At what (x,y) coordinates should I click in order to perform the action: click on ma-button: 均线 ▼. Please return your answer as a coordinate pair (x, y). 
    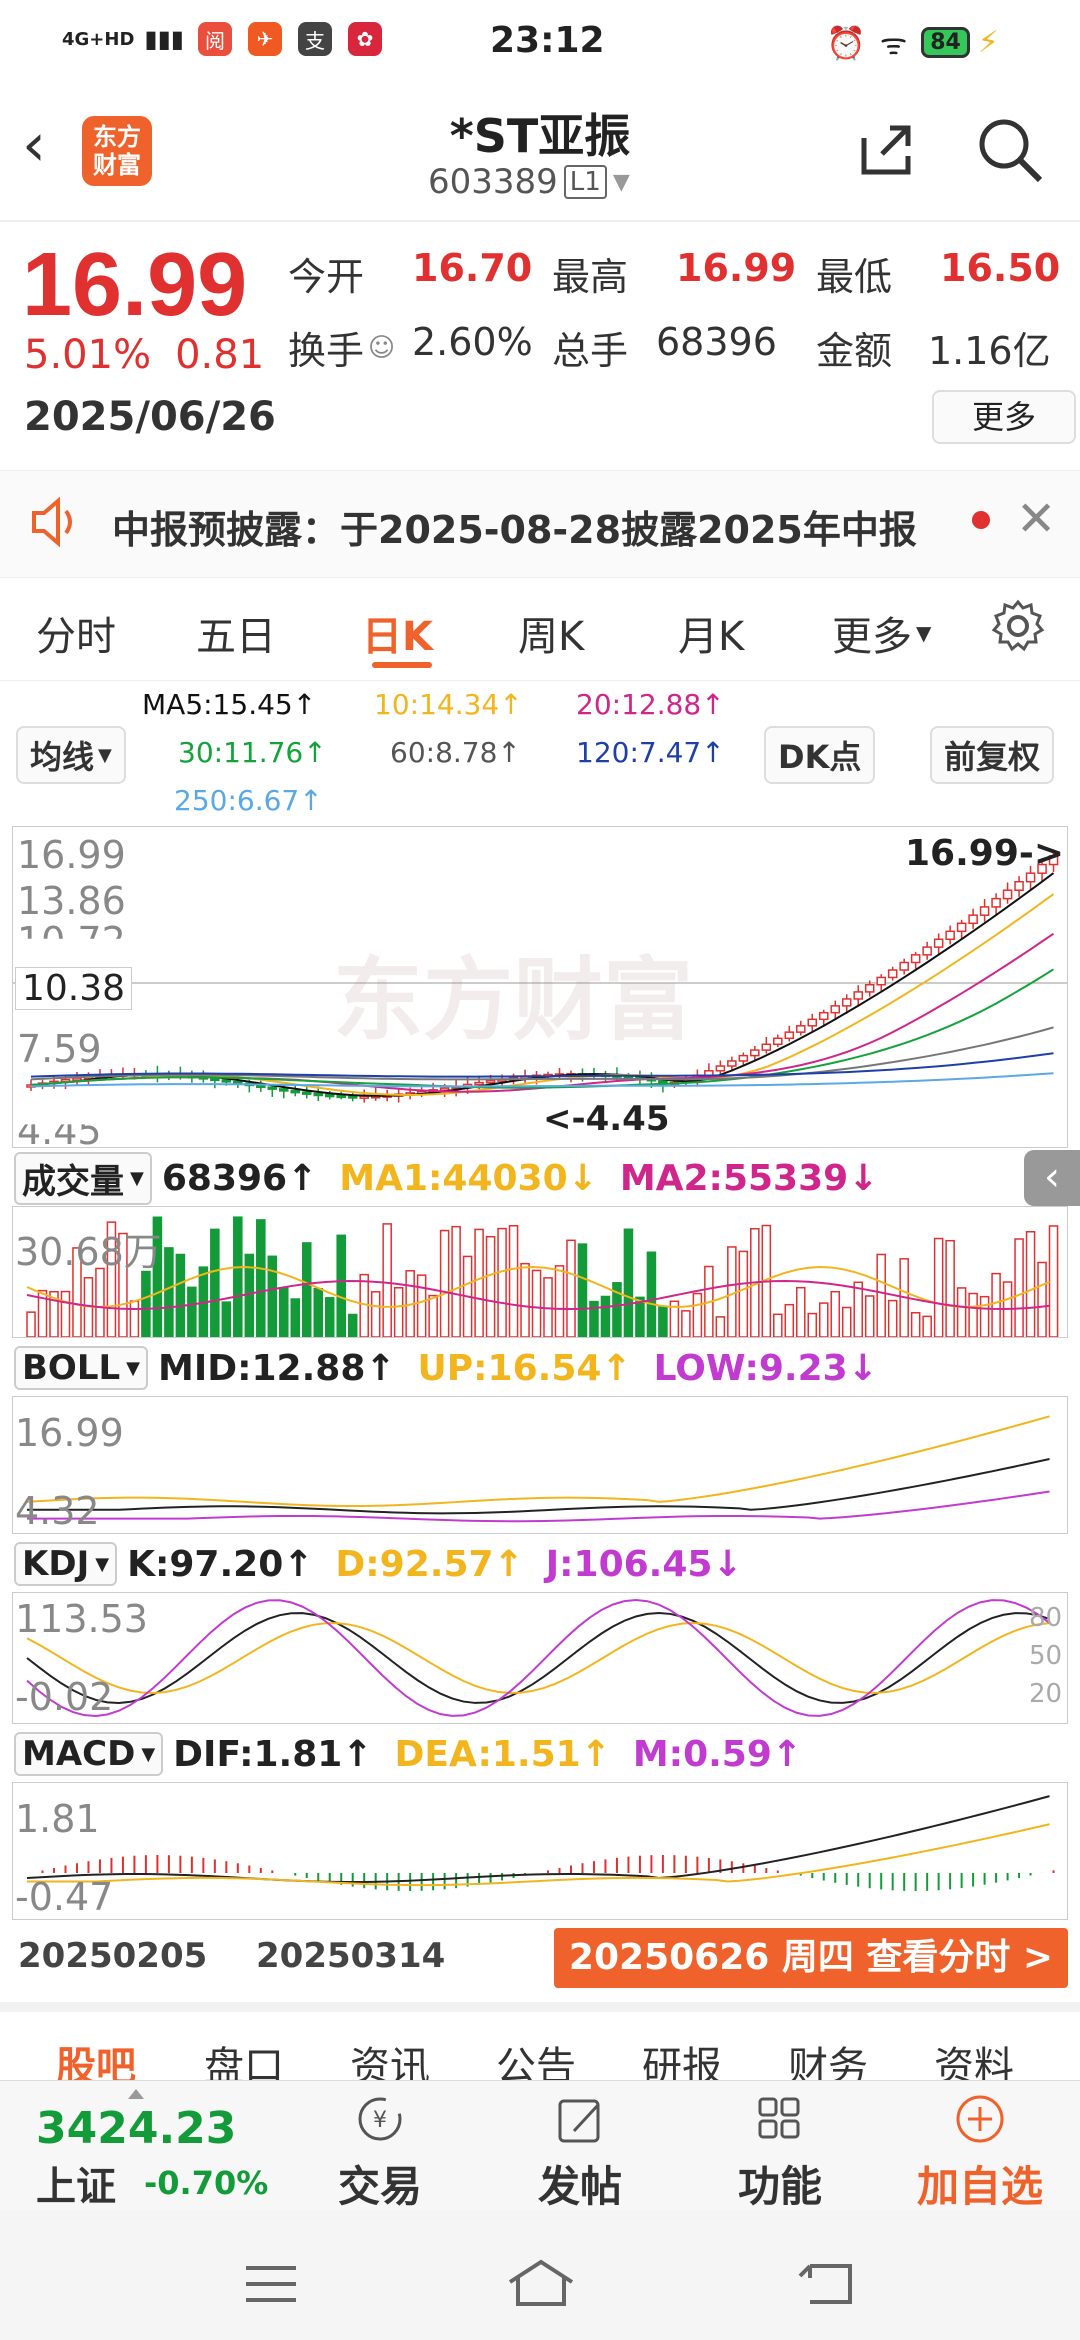
    Looking at the image, I should click on (71, 755).